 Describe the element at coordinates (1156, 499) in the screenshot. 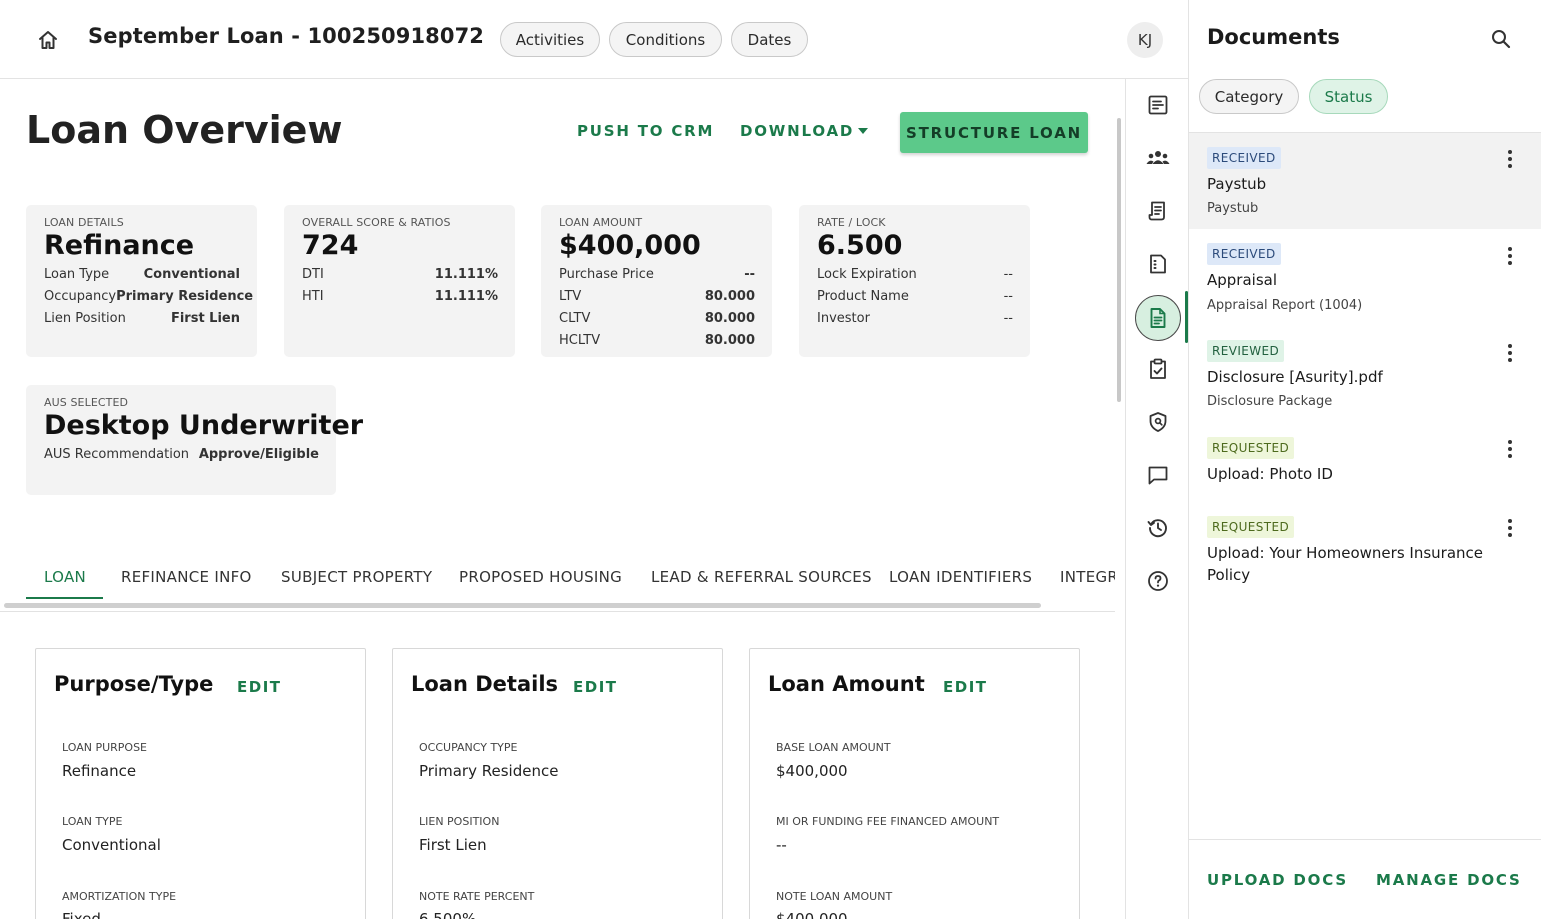

I see `icon-rail` at that location.